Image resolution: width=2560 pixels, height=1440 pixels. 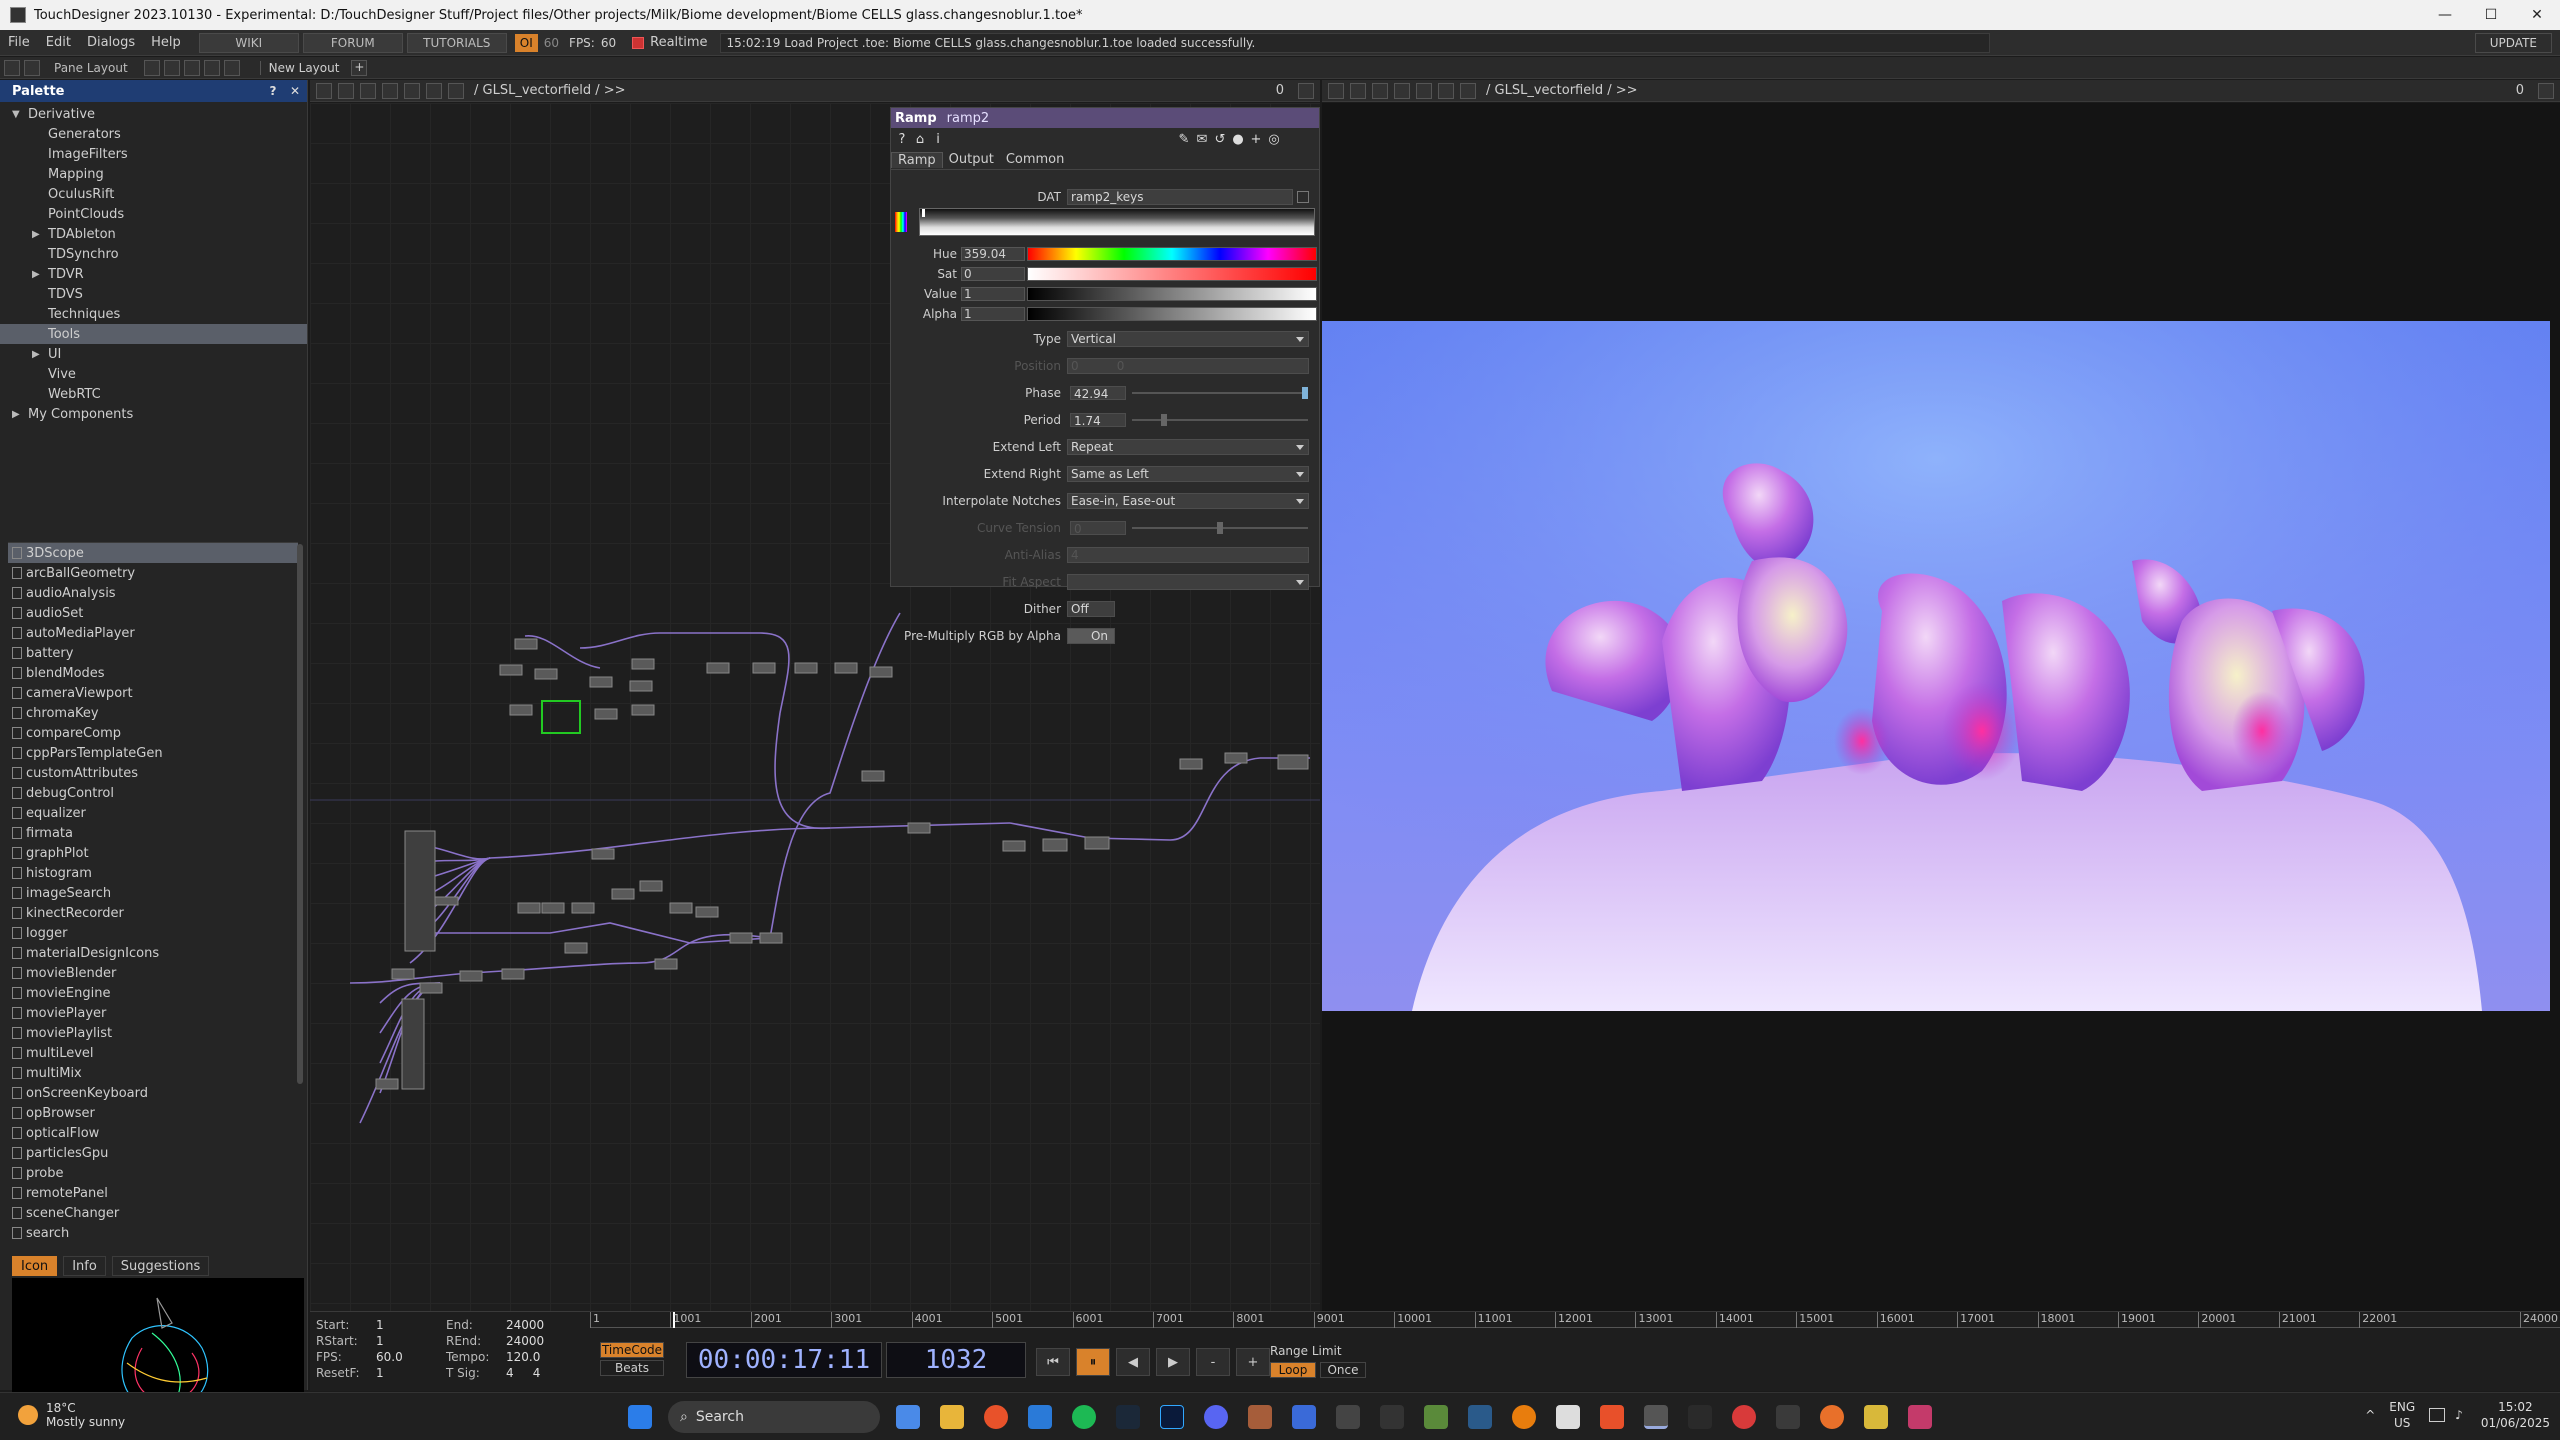 What do you see at coordinates (2445, 15) in the screenshot?
I see `minimize-button: —` at bounding box center [2445, 15].